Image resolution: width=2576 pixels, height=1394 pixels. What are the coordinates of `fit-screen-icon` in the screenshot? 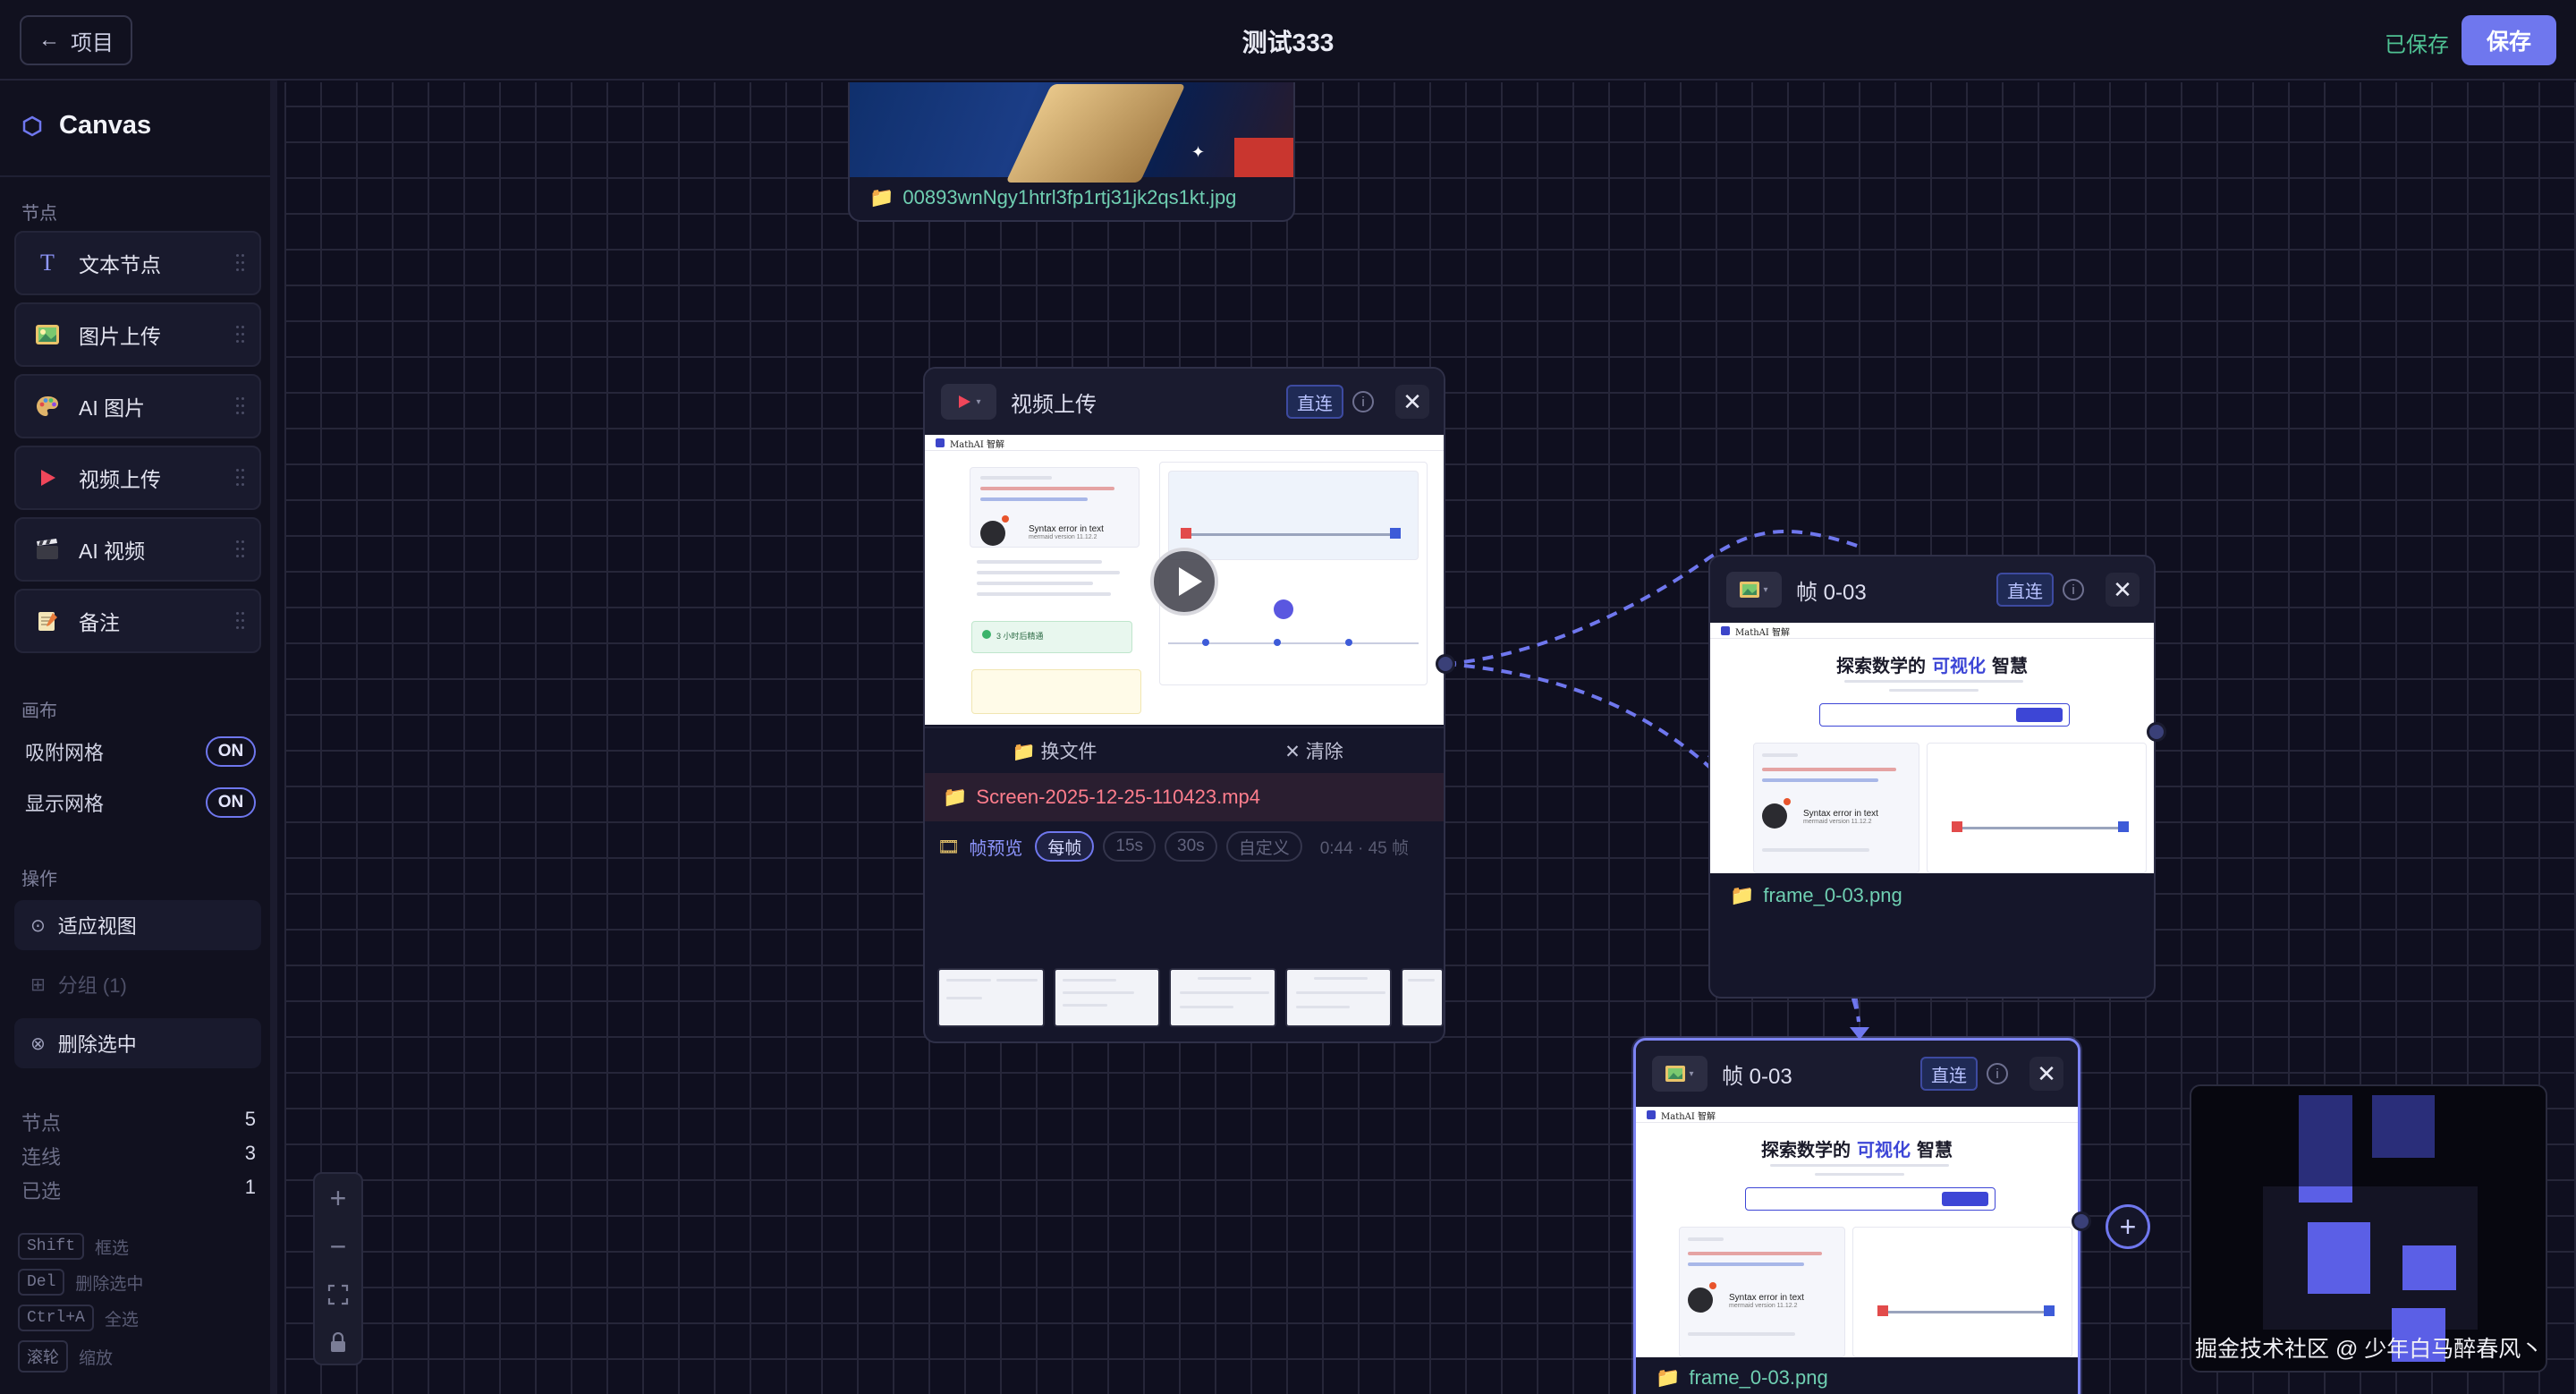 It's located at (338, 1295).